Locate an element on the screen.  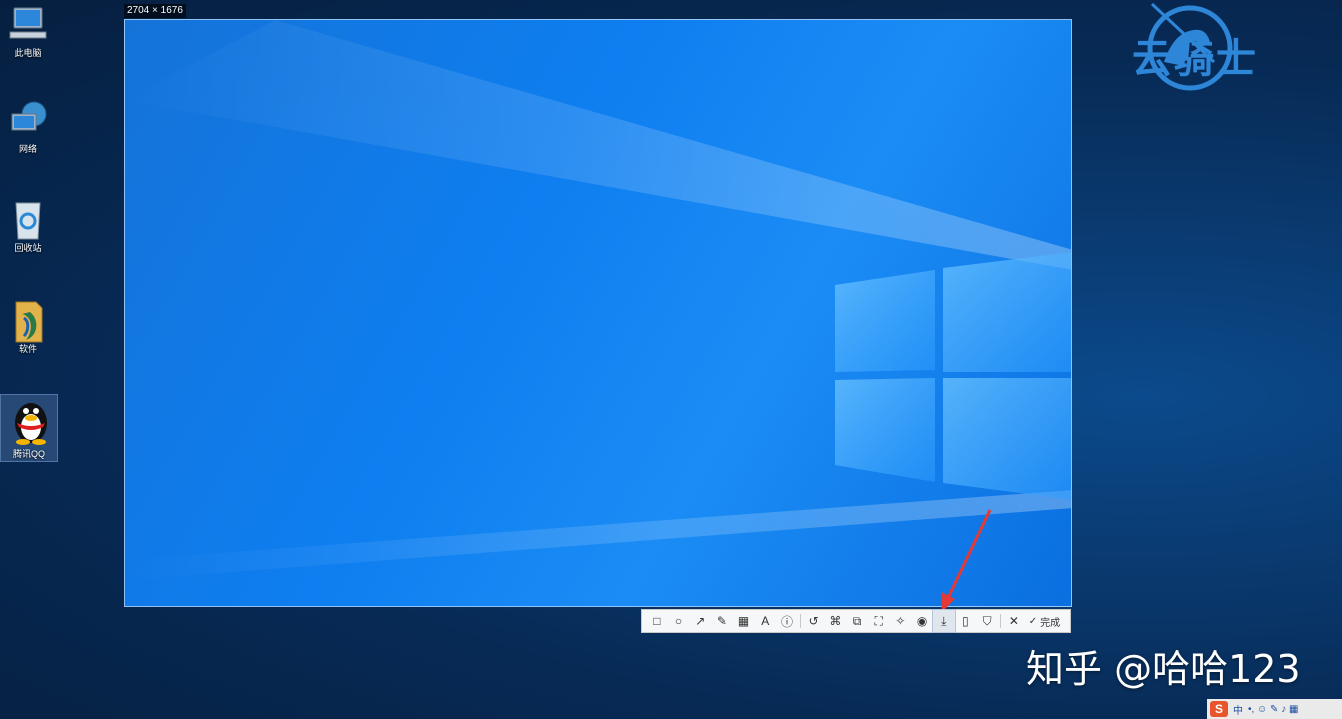
phone-icon: ▯ is located at coordinates (965, 621).